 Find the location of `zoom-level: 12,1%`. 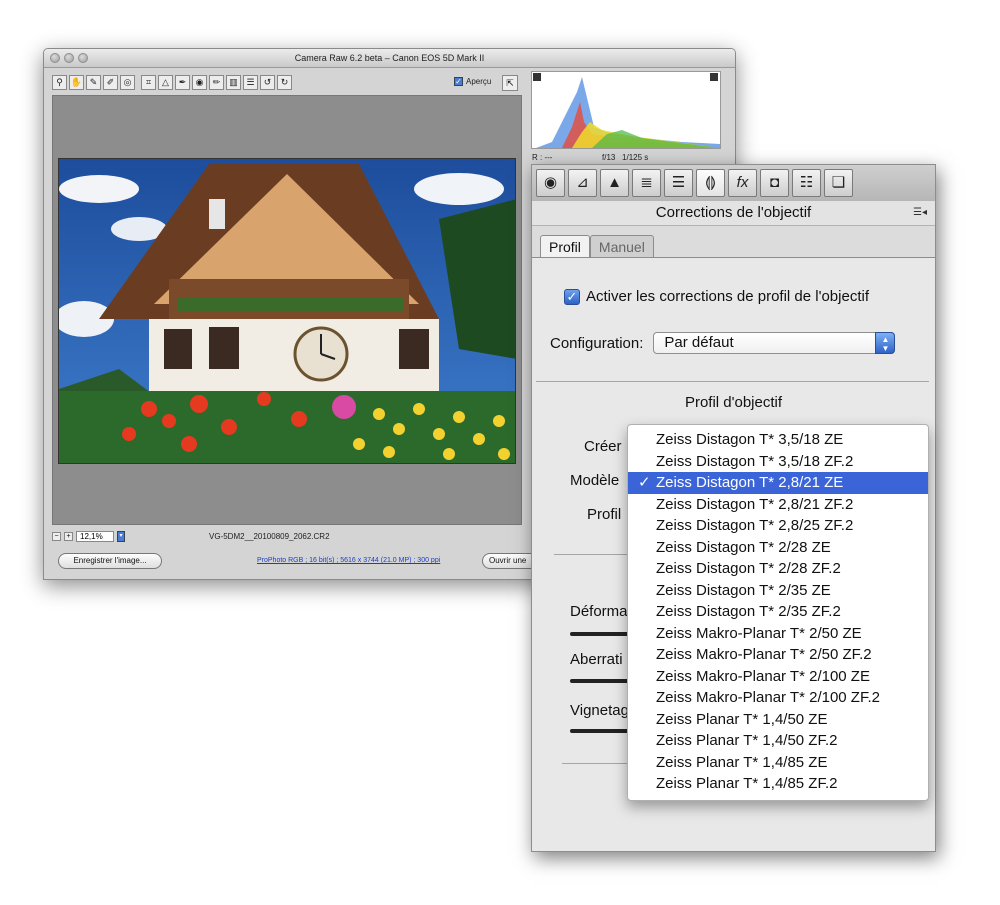

zoom-level: 12,1% is located at coordinates (95, 536).